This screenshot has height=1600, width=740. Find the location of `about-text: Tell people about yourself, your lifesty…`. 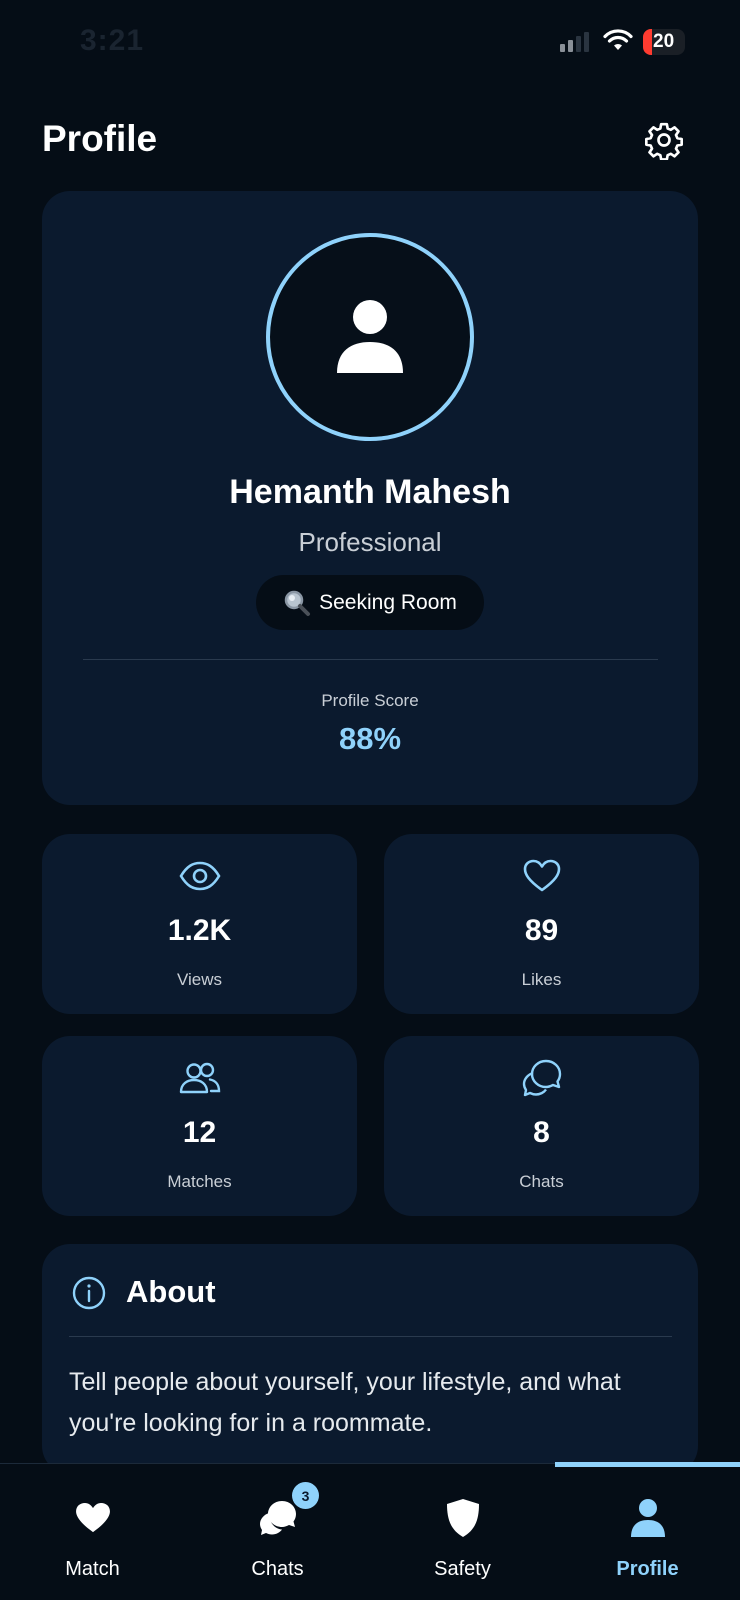

about-text: Tell people about yourself, your lifesty… is located at coordinates (345, 1402).